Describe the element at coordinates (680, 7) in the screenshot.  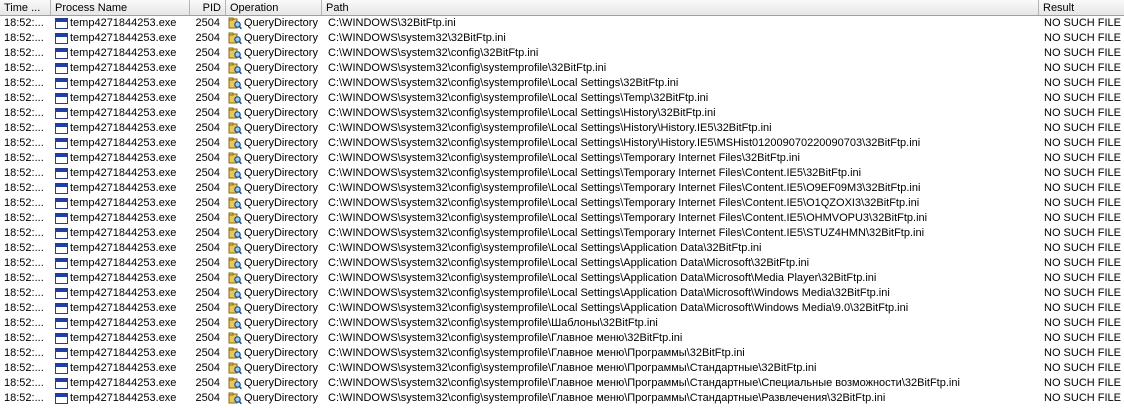
I see `column-header-path: Path` at that location.